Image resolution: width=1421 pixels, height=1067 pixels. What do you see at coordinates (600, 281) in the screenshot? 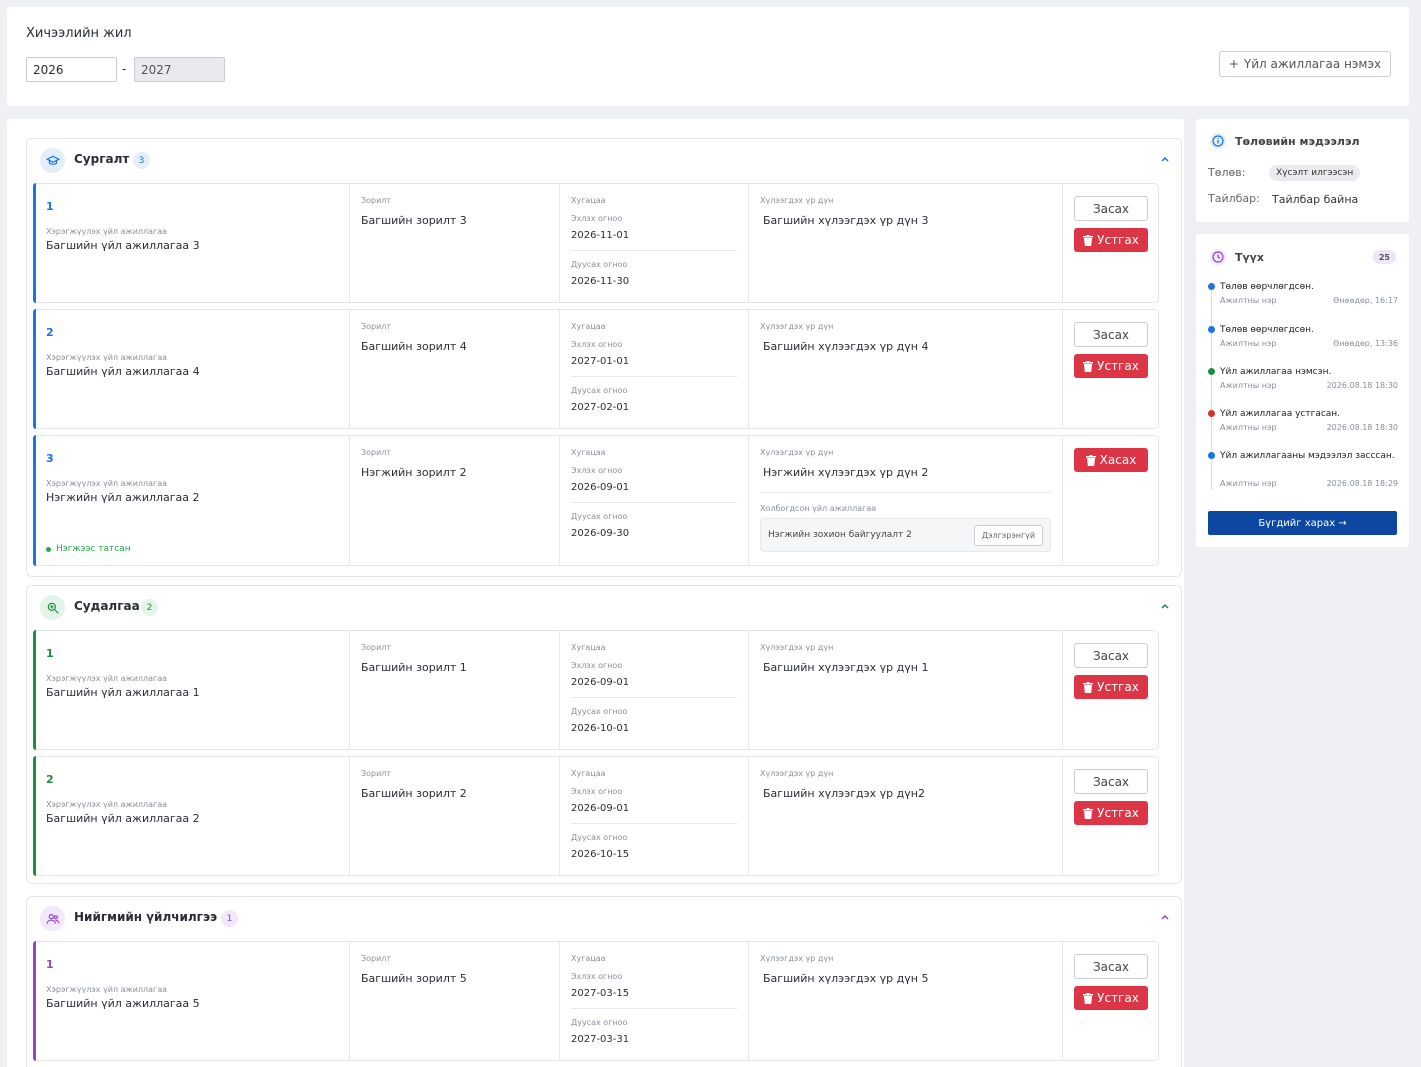
I see `end-date-value: 2026-11-30` at bounding box center [600, 281].